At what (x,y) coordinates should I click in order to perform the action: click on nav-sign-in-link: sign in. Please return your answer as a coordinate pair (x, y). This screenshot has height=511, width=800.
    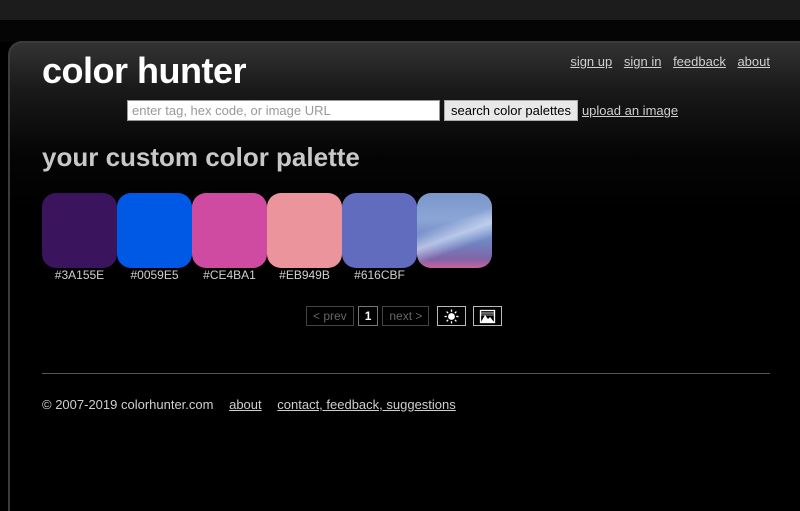
    Looking at the image, I should click on (643, 61).